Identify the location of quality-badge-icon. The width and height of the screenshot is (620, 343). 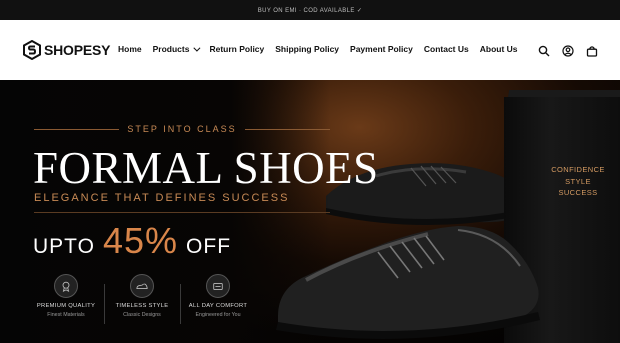
(66, 286).